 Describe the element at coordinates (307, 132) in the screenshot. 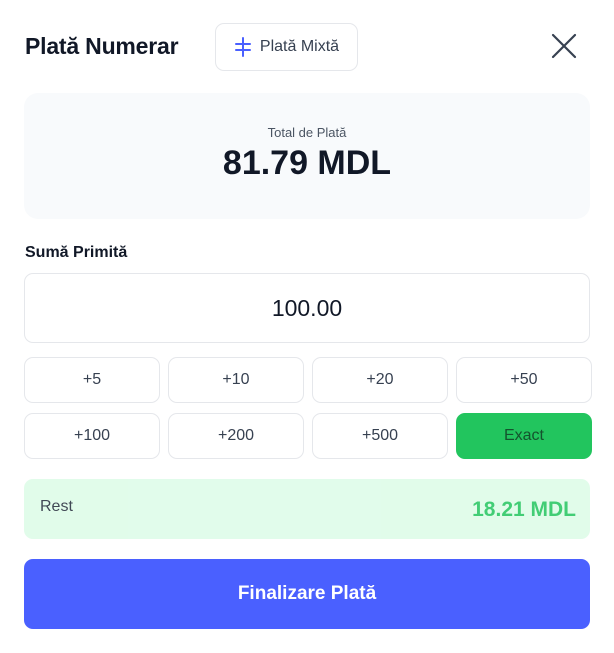

I see `total-label: Total de Plată` at that location.